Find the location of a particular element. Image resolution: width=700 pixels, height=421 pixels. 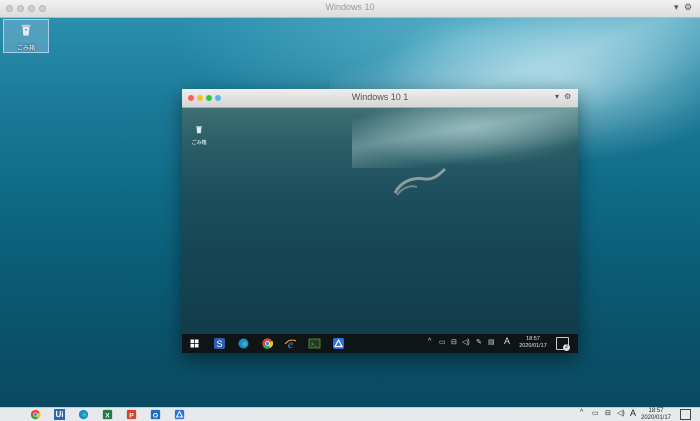

windows-start-icon is located at coordinates (194, 343).